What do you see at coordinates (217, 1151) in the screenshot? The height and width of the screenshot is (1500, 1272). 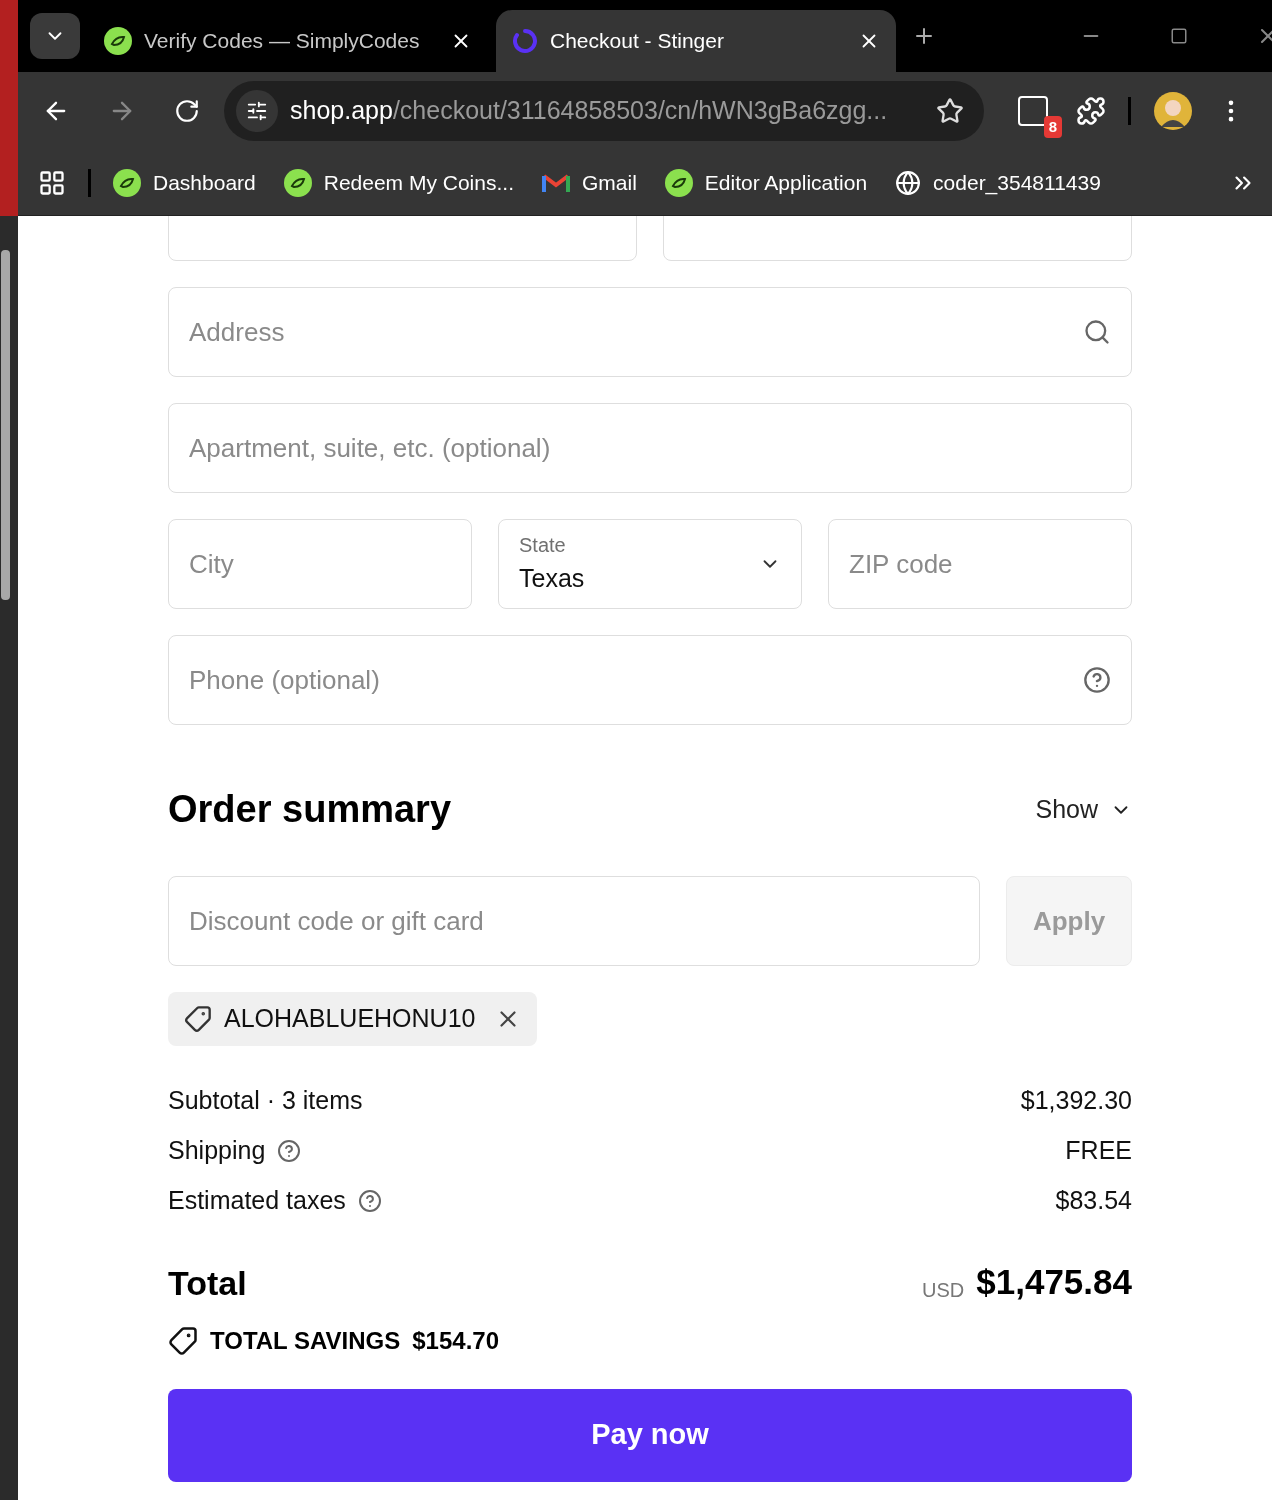 I see `summary-label: Shipping` at bounding box center [217, 1151].